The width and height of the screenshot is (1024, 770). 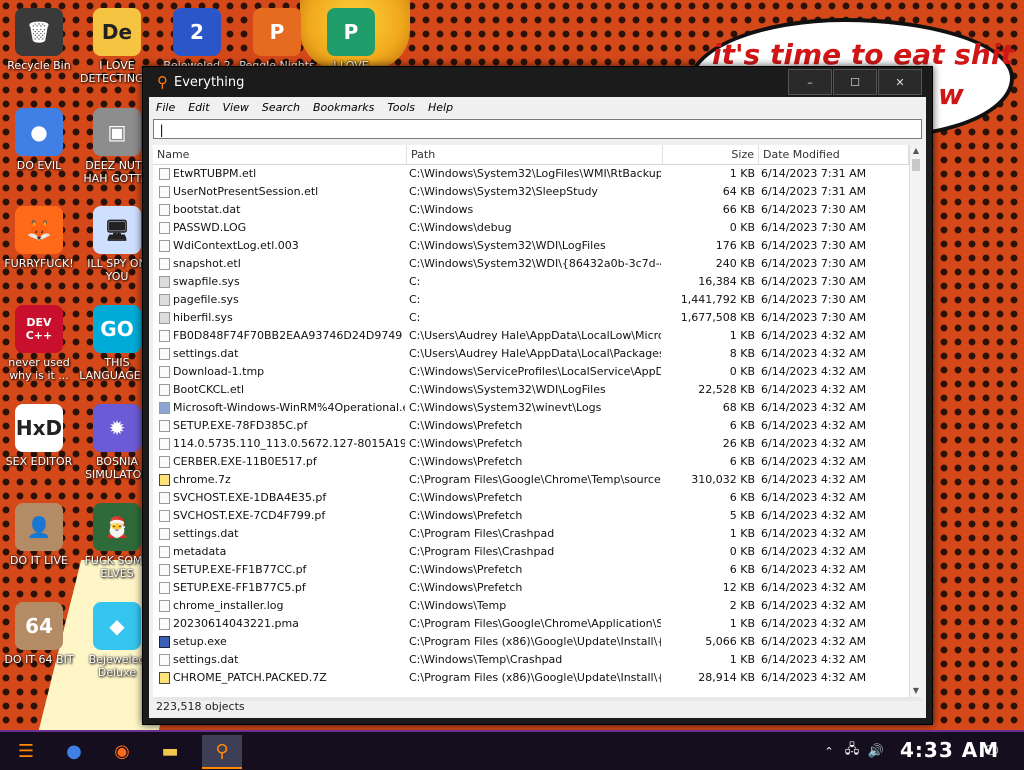 What do you see at coordinates (164, 408) in the screenshot?
I see `evt-file-icon` at bounding box center [164, 408].